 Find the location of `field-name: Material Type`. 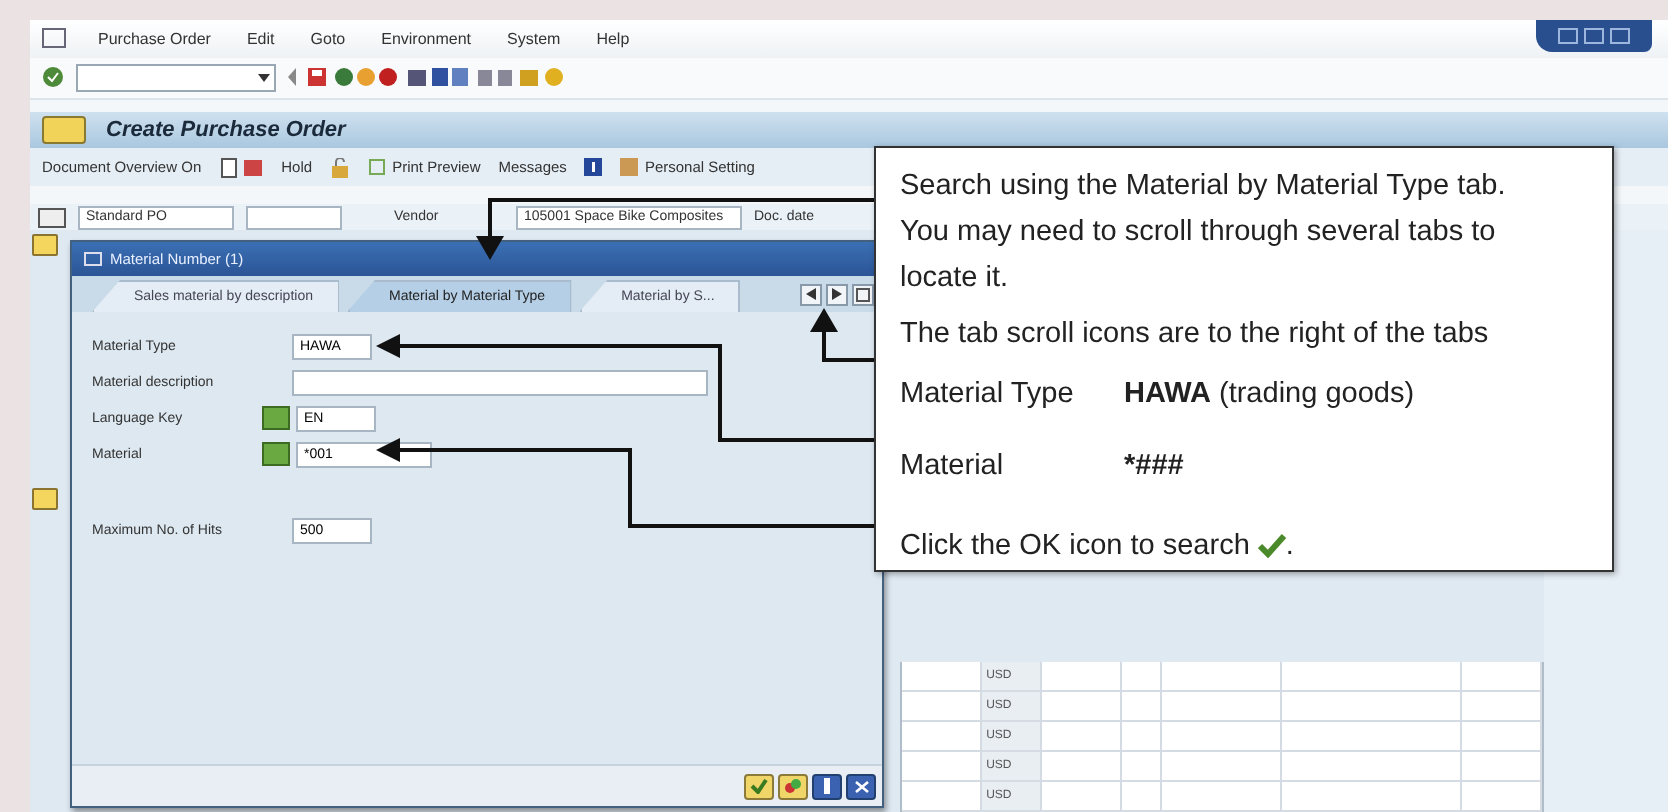

field-name: Material Type is located at coordinates (988, 394).